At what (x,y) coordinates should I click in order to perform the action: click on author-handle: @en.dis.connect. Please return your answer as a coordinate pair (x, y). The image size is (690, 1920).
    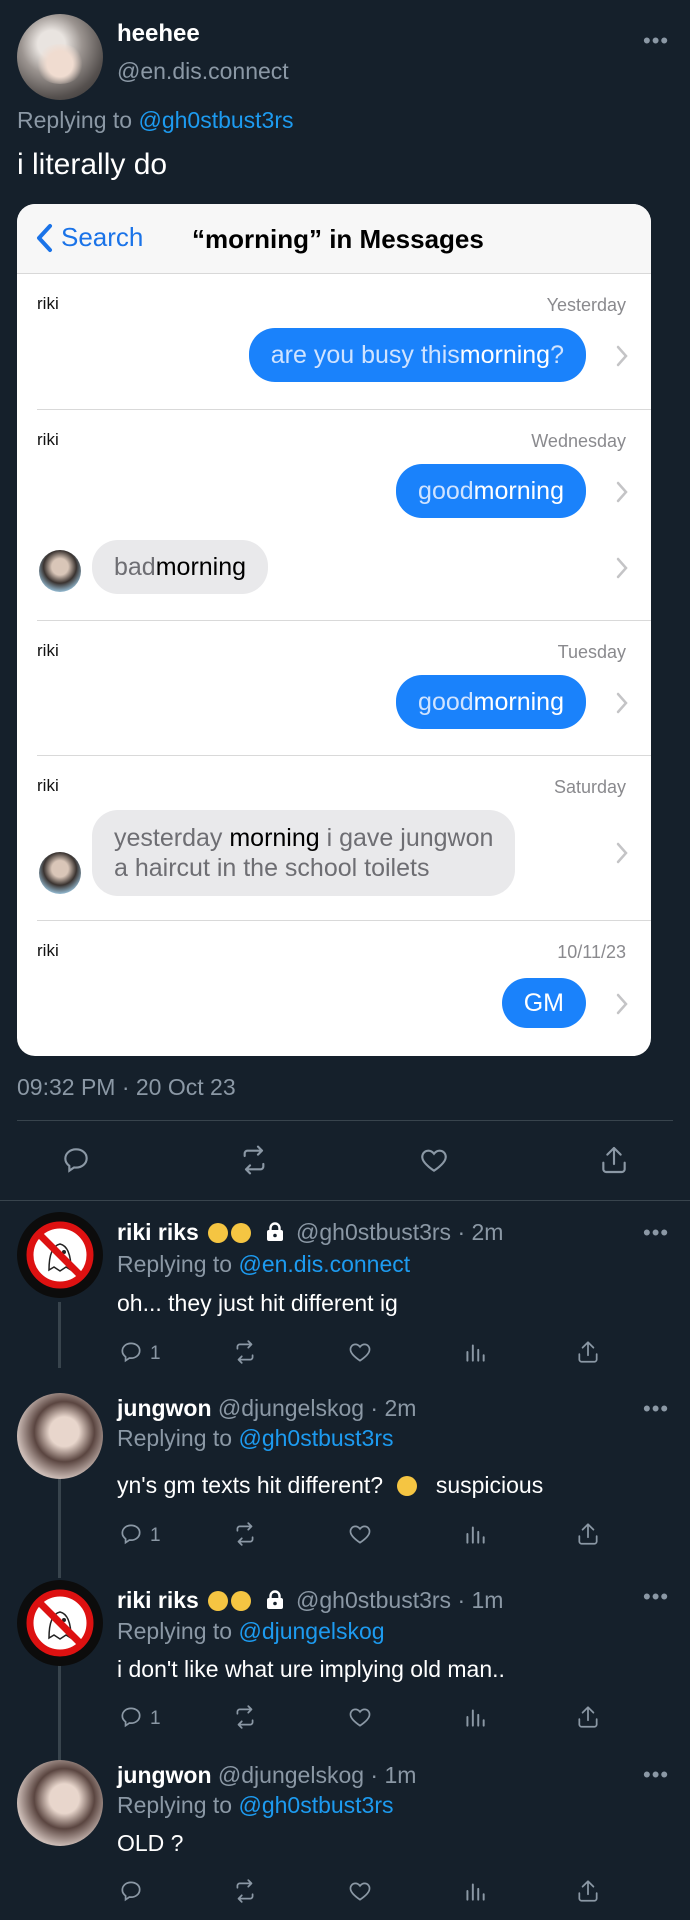
    Looking at the image, I should click on (203, 71).